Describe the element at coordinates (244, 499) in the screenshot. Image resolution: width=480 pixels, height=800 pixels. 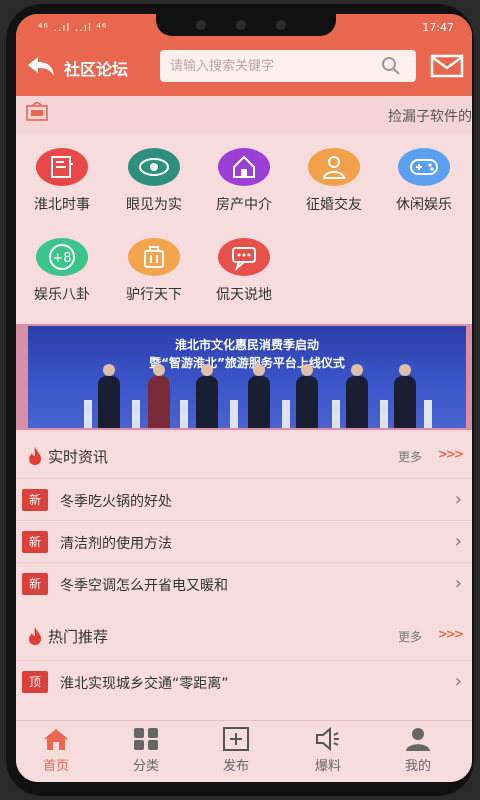
I see `list-item: 新 冬季吃火锅的好处 ›` at that location.